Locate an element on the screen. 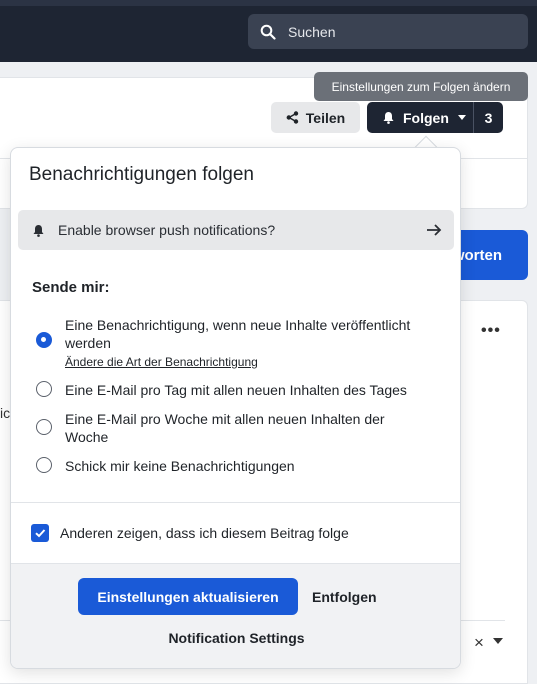  radio-daily-email is located at coordinates (44, 389).